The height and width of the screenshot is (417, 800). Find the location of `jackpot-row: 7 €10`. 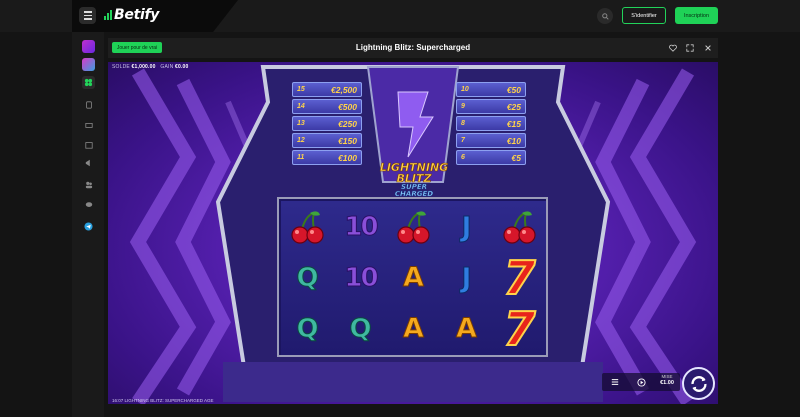

jackpot-row: 7 €10 is located at coordinates (491, 140).